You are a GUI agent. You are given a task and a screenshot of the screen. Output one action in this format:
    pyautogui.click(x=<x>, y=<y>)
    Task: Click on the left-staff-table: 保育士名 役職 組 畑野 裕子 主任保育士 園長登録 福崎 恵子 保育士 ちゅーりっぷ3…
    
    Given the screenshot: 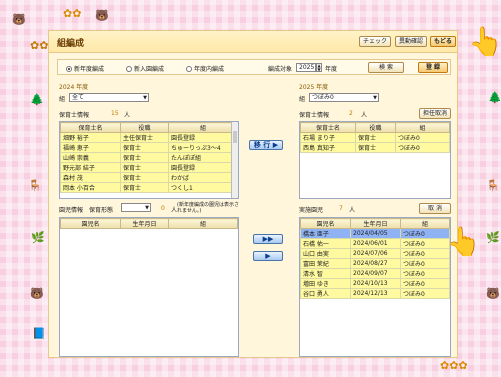 What is the action you would take?
    pyautogui.click(x=149, y=160)
    